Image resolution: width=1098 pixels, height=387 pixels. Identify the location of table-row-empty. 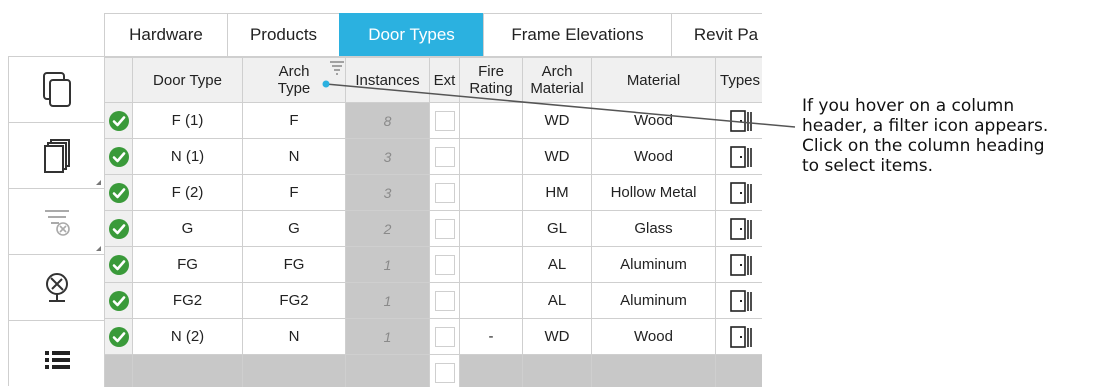
(434, 371).